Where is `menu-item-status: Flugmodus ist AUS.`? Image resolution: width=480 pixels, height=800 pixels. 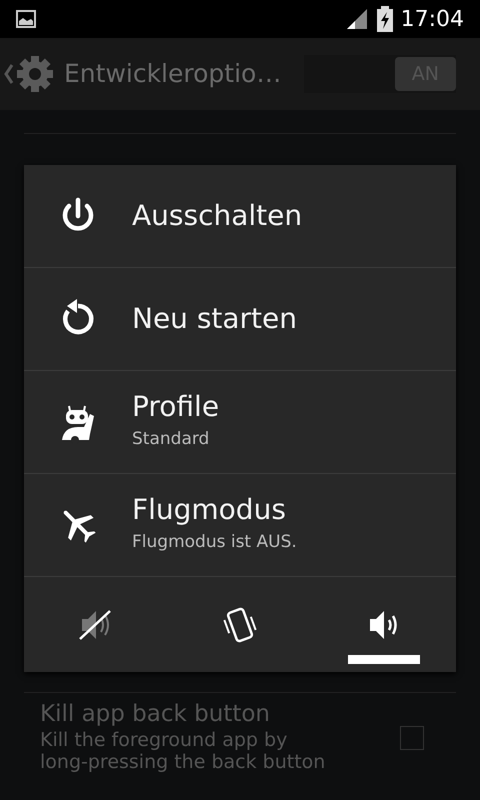 menu-item-status: Flugmodus ist AUS. is located at coordinates (214, 542).